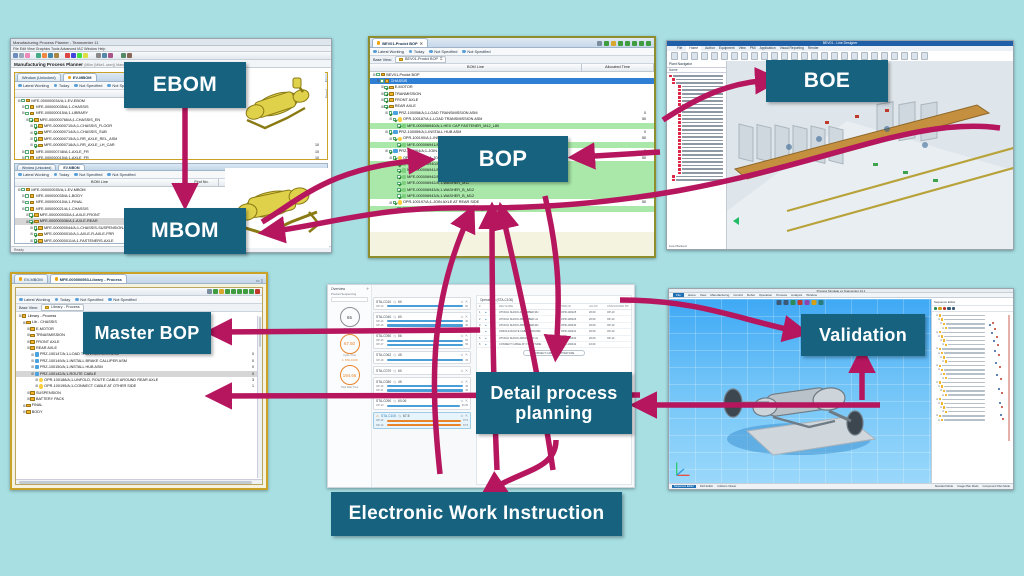  What do you see at coordinates (503, 159) in the screenshot?
I see `label-bop: BOP` at bounding box center [503, 159].